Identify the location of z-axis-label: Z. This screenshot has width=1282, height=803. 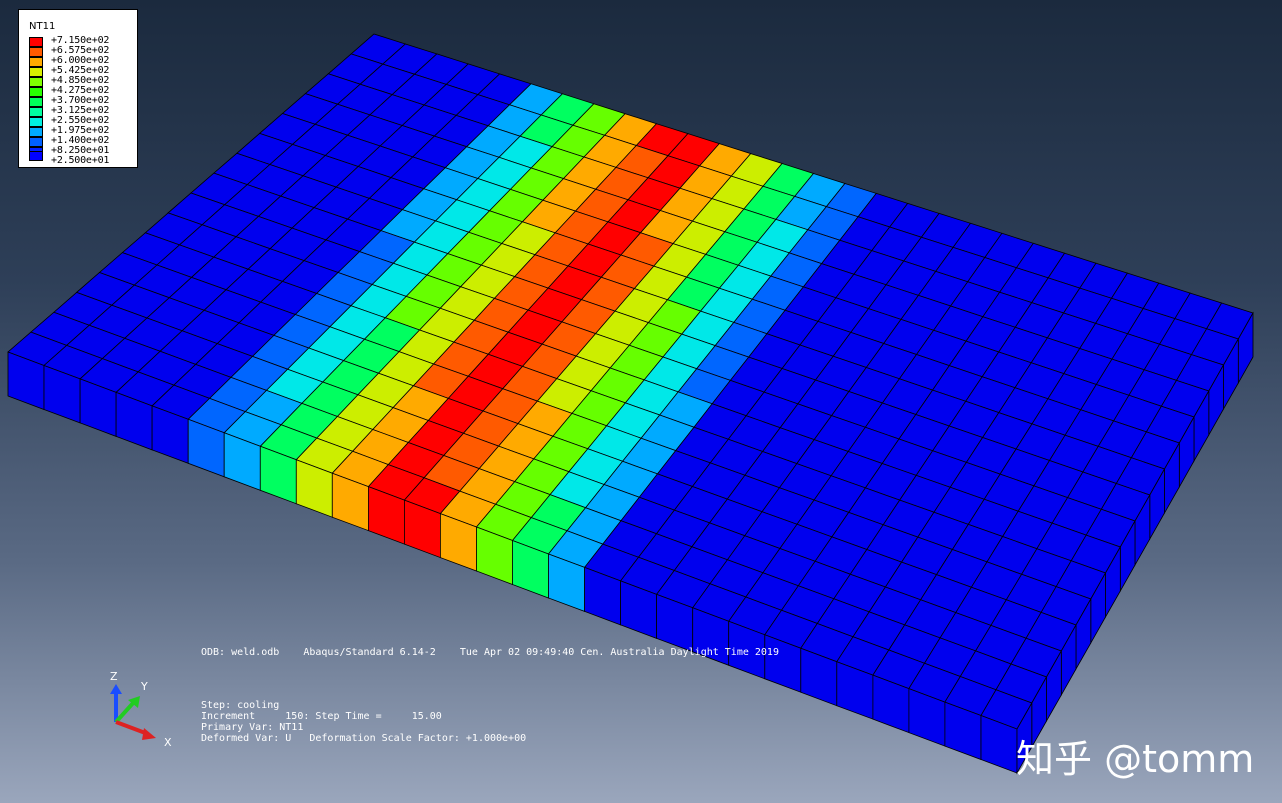
(114, 676).